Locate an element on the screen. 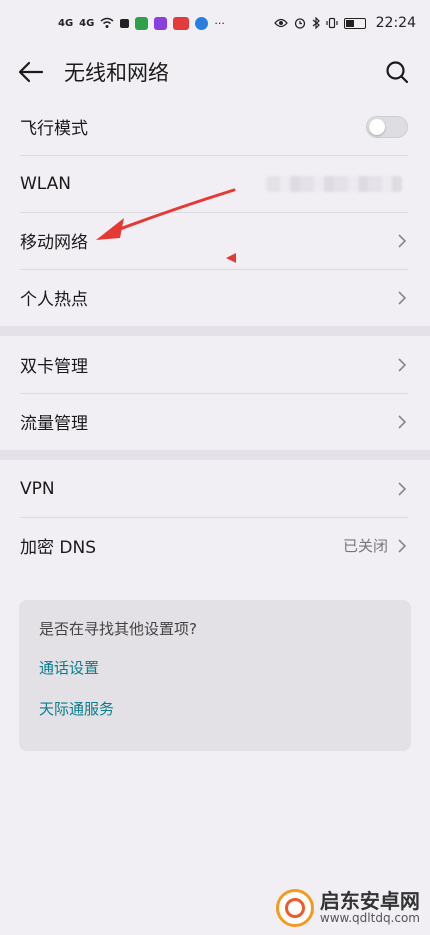 This screenshot has width=430, height=935. status-bar-left: 4G 4G ··· is located at coordinates (141, 23).